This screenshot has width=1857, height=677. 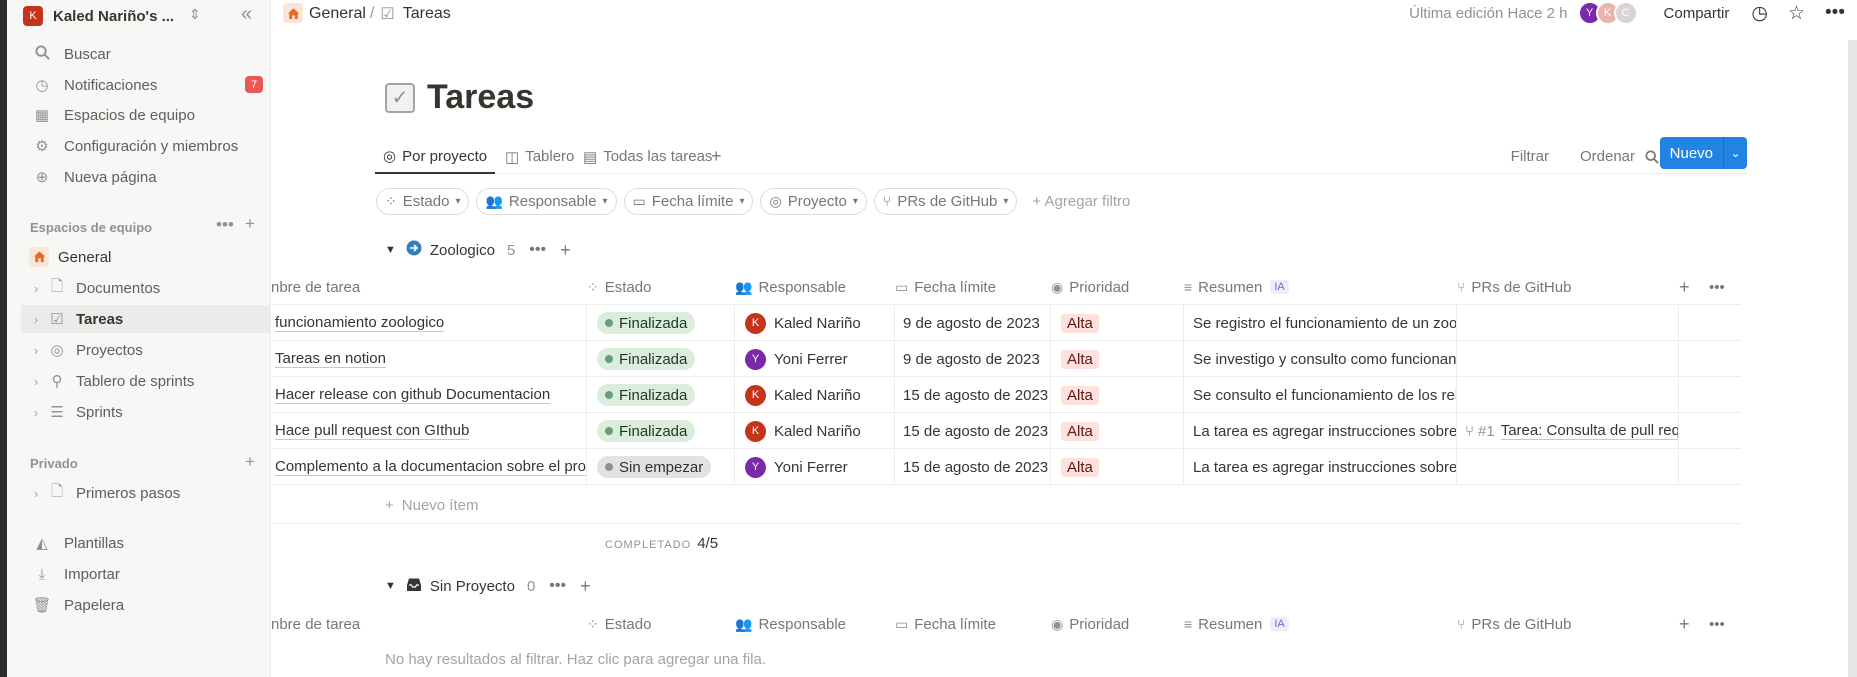 I want to click on scrollbar, so click(x=1852, y=358).